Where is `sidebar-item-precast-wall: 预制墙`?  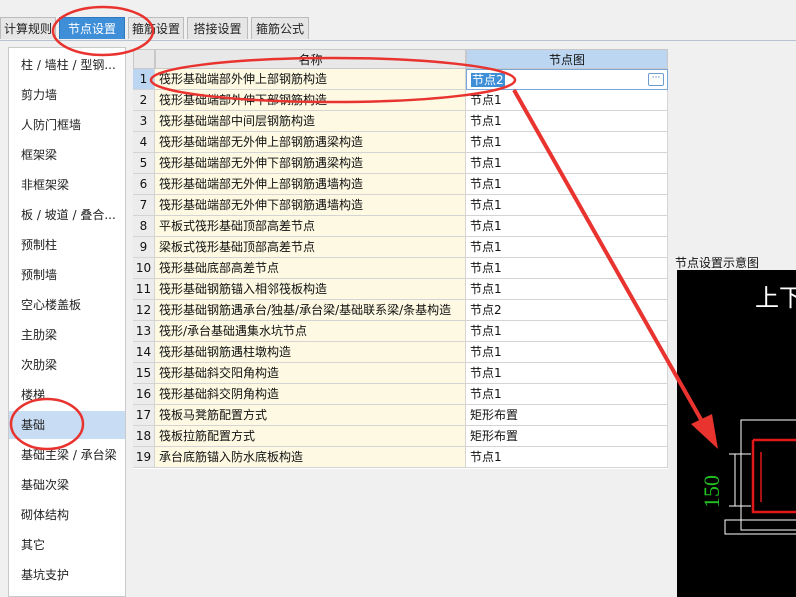
sidebar-item-precast-wall: 预制墙 is located at coordinates (67, 275).